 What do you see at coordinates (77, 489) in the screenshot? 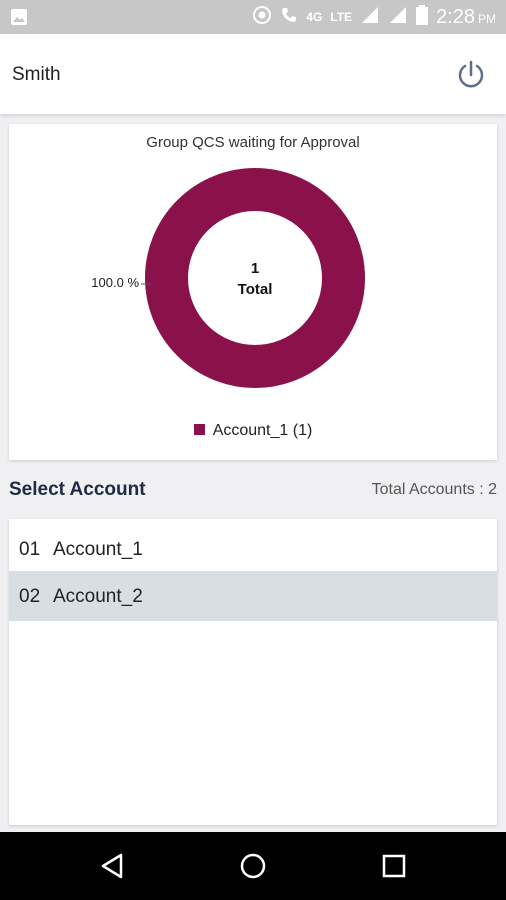
I see `select-account-title: Select Account` at bounding box center [77, 489].